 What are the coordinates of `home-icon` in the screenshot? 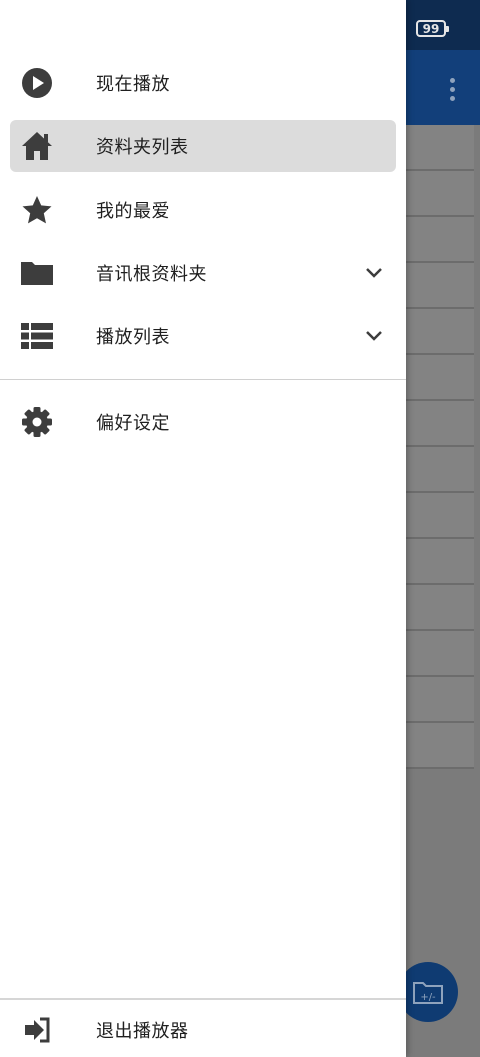 It's located at (37, 146).